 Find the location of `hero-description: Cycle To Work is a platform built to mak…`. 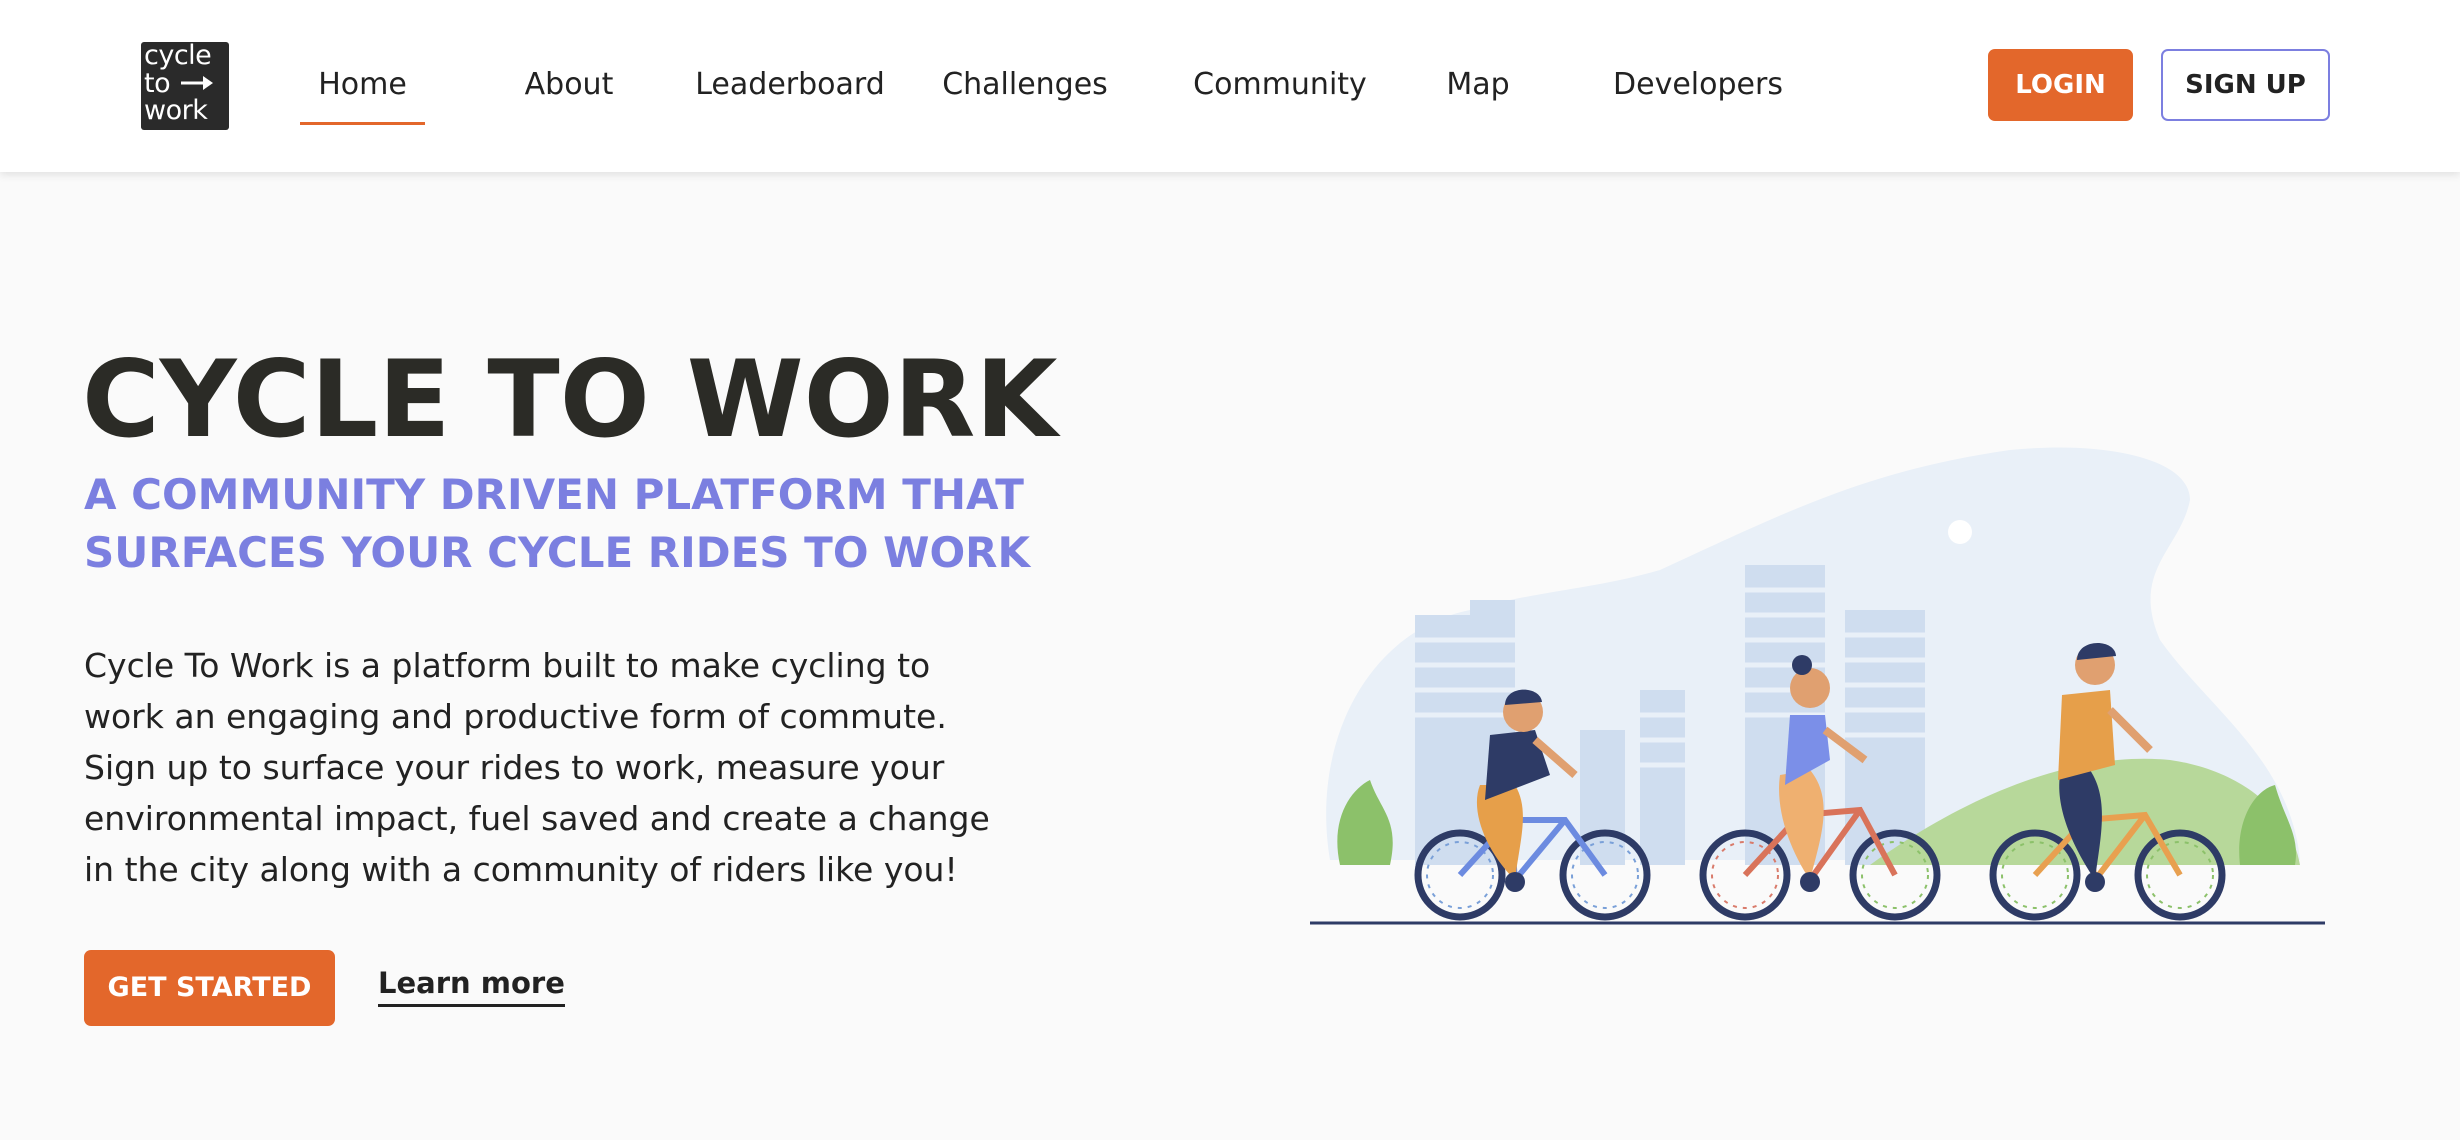

hero-description: Cycle To Work is a platform built to mak… is located at coordinates (537, 767).